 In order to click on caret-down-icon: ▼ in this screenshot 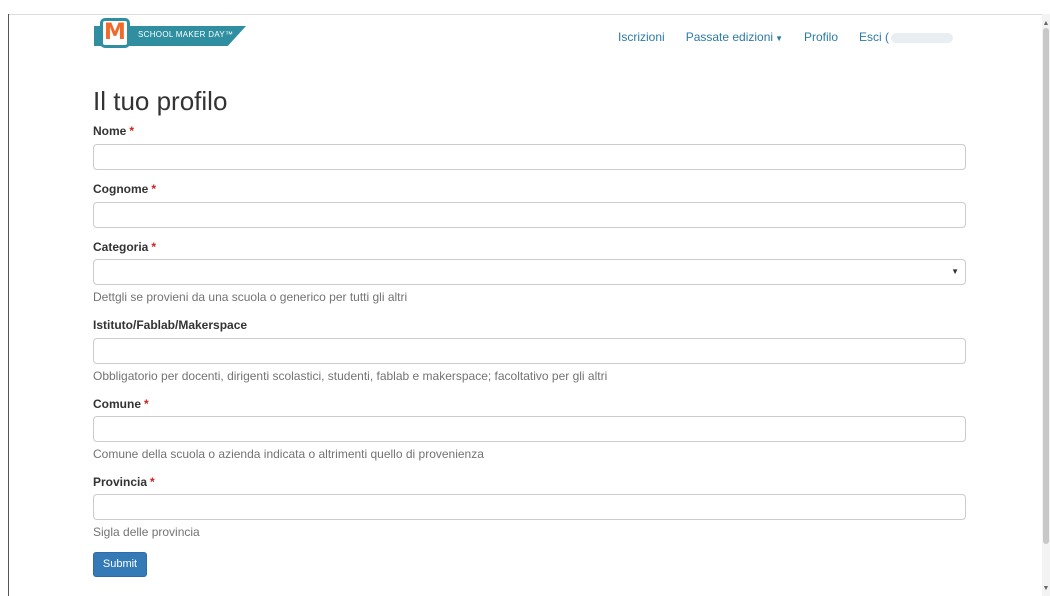, I will do `click(779, 38)`.